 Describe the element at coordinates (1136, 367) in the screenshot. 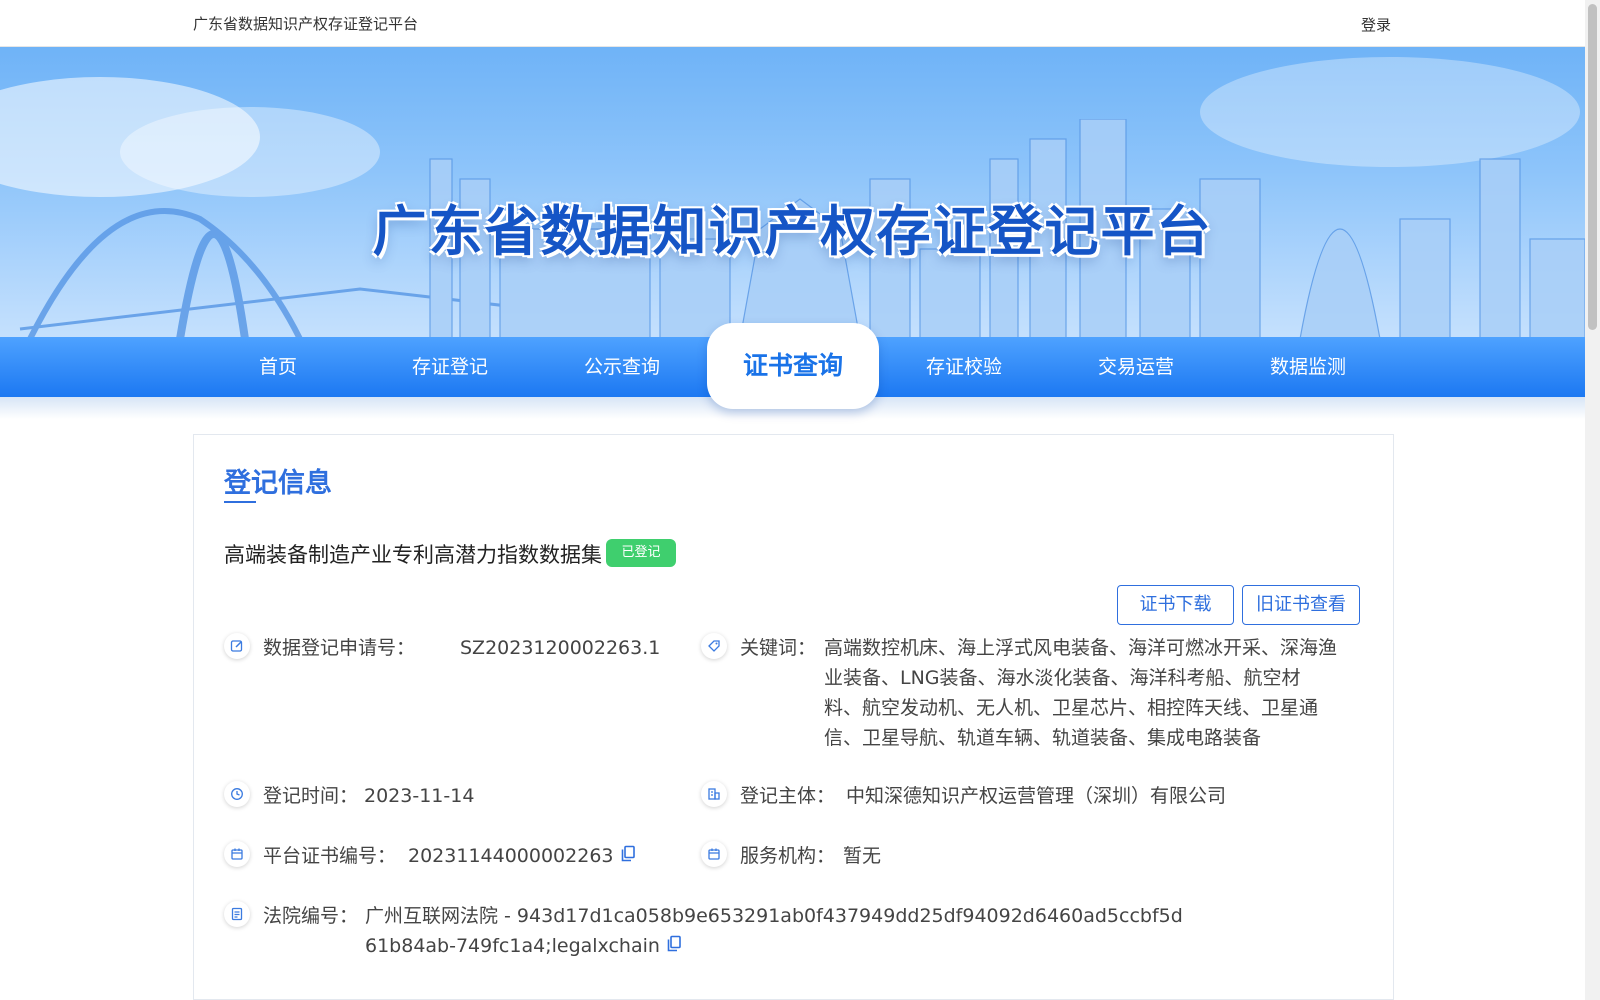

I see `nav-item-trade: 交易运营` at that location.